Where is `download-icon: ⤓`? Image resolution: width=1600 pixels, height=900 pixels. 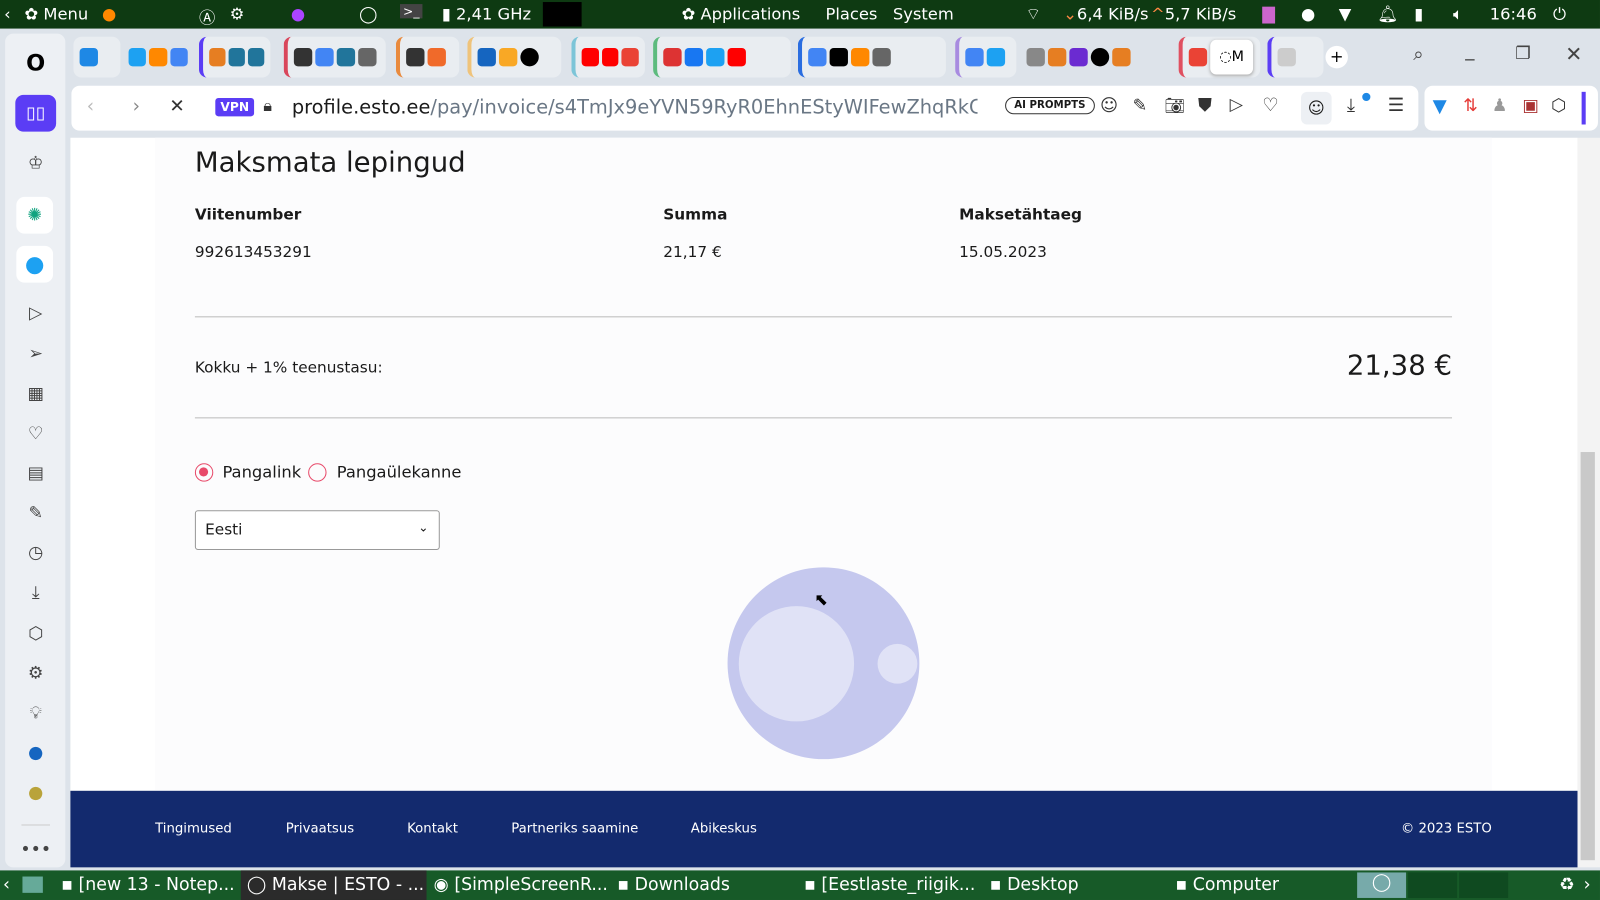 download-icon: ⤓ is located at coordinates (1351, 105).